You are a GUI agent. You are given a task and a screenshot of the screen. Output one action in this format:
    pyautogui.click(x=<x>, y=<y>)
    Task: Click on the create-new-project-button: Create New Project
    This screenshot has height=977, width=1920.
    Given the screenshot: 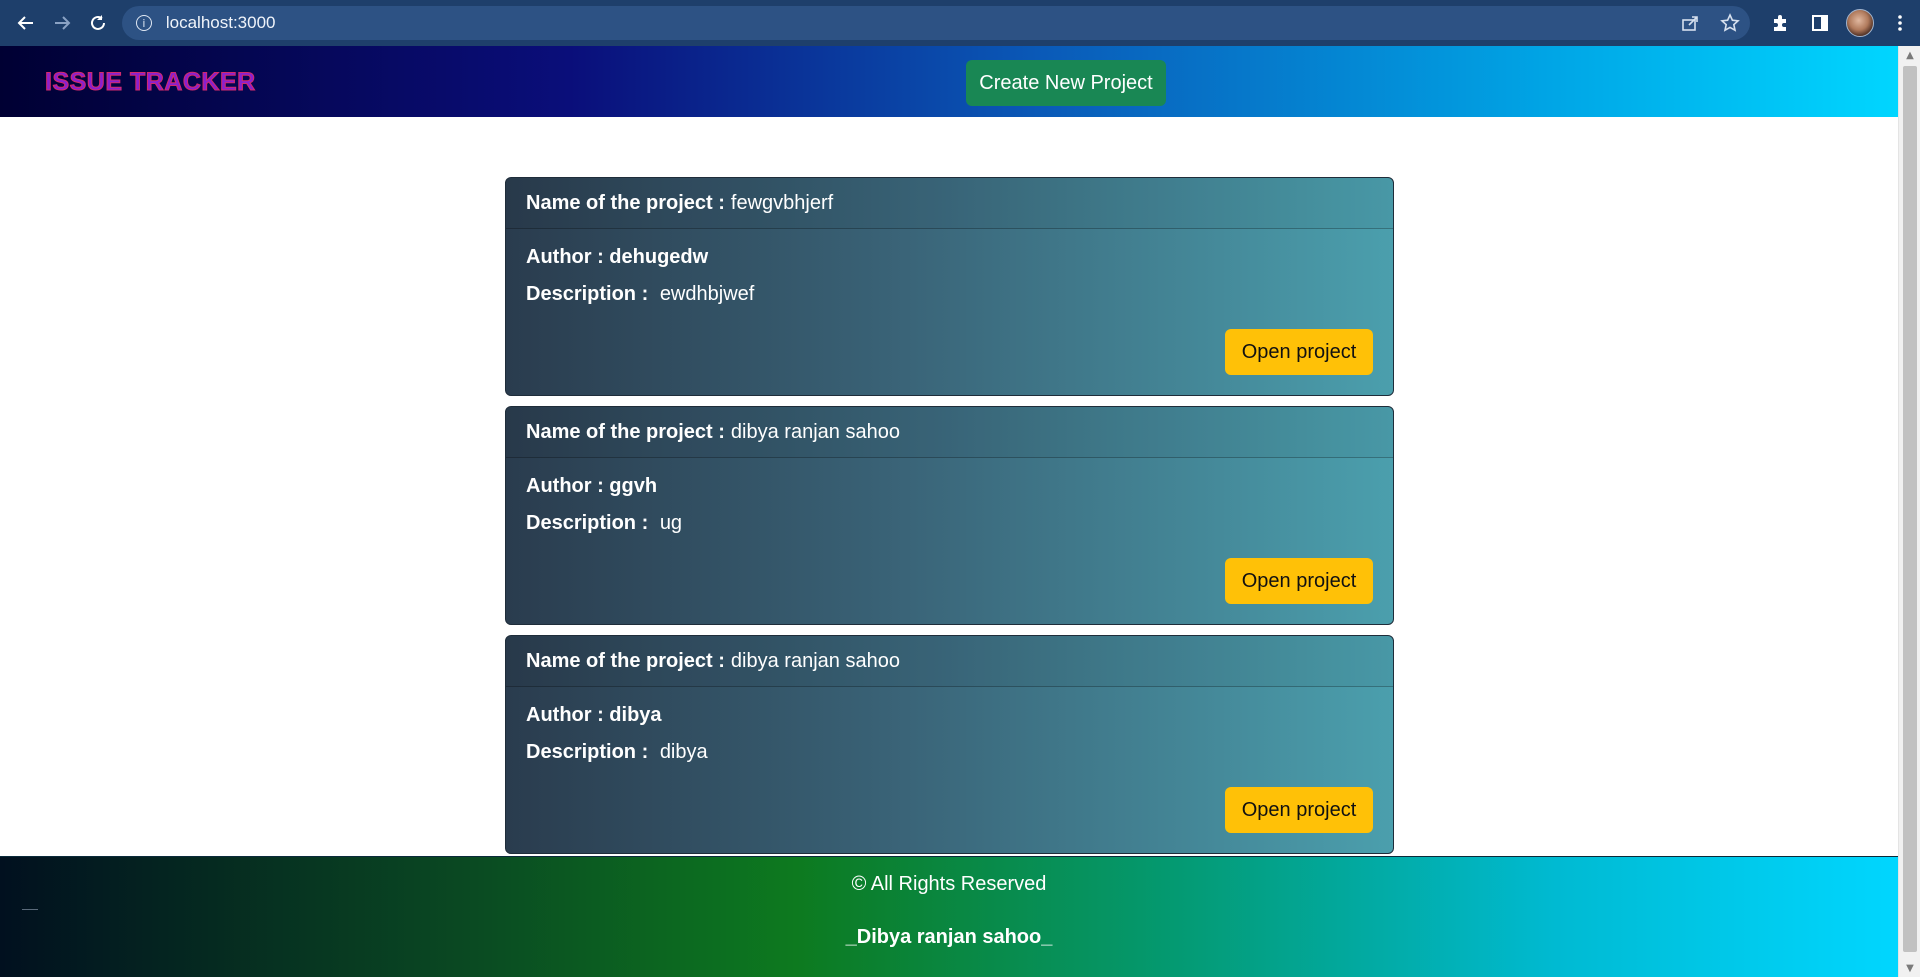 What is the action you would take?
    pyautogui.click(x=1066, y=83)
    